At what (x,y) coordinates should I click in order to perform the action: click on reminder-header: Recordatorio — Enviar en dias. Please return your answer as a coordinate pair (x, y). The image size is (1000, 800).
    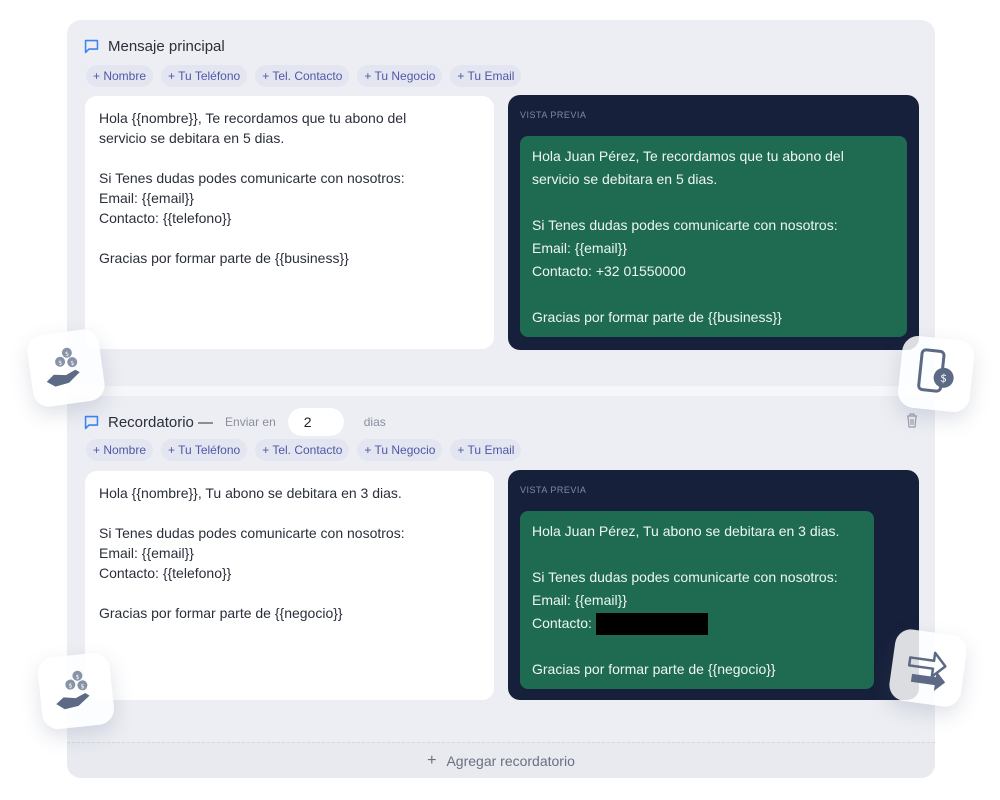
    Looking at the image, I should click on (234, 422).